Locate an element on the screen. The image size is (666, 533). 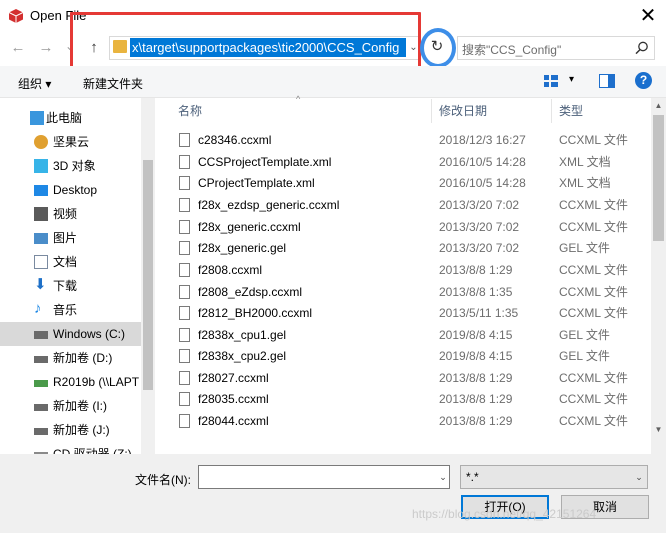
file-row: f2808_eZdsp.ccxml 2013/8/8 1:35 CCXML 文件 is located at coordinates (411, 292).